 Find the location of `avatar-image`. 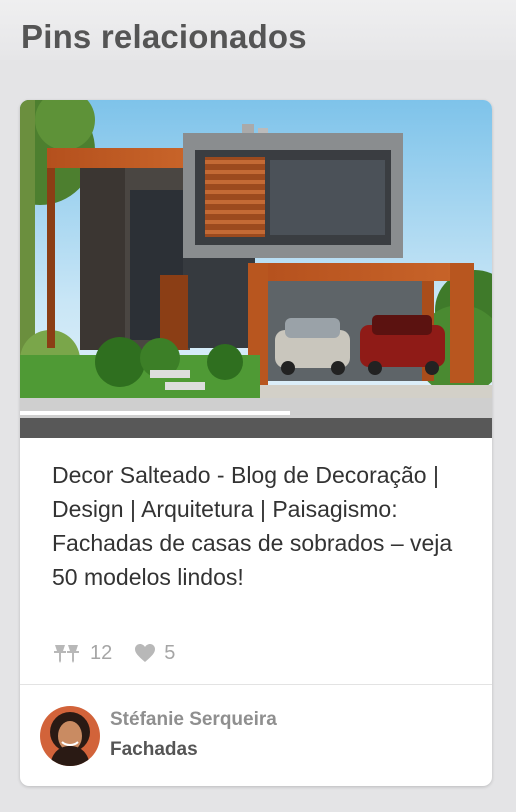

avatar-image is located at coordinates (70, 736).